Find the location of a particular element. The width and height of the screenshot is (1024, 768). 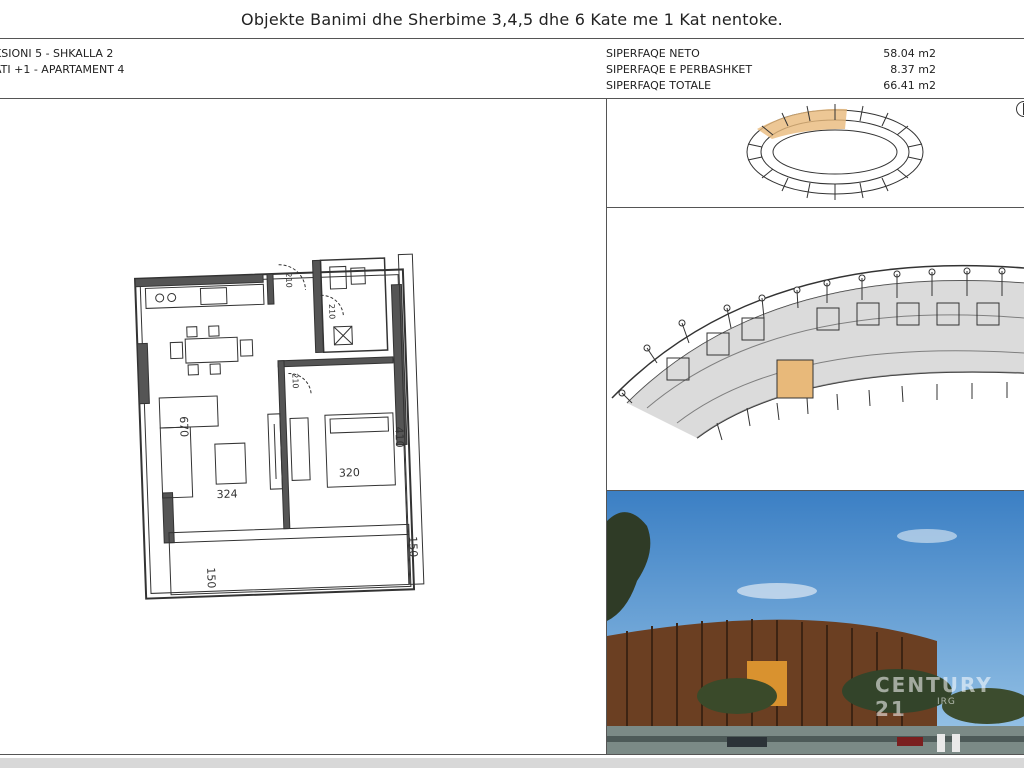

dim-balcony-left: 150 is located at coordinates (211, 577).